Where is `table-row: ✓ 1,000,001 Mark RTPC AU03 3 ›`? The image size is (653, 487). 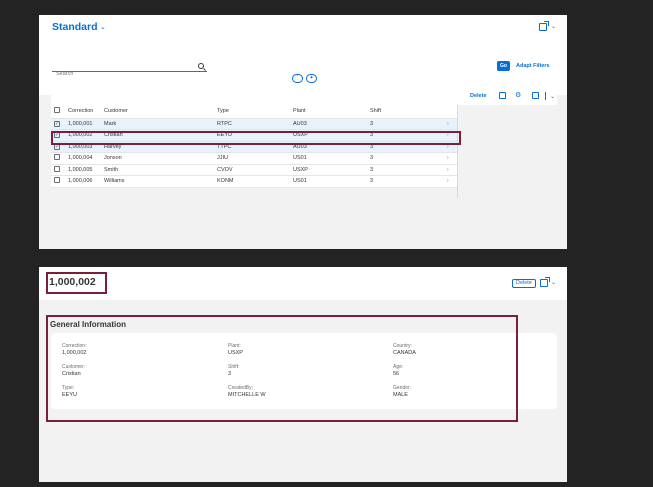 table-row: ✓ 1,000,001 Mark RTPC AU03 3 › is located at coordinates (254, 124).